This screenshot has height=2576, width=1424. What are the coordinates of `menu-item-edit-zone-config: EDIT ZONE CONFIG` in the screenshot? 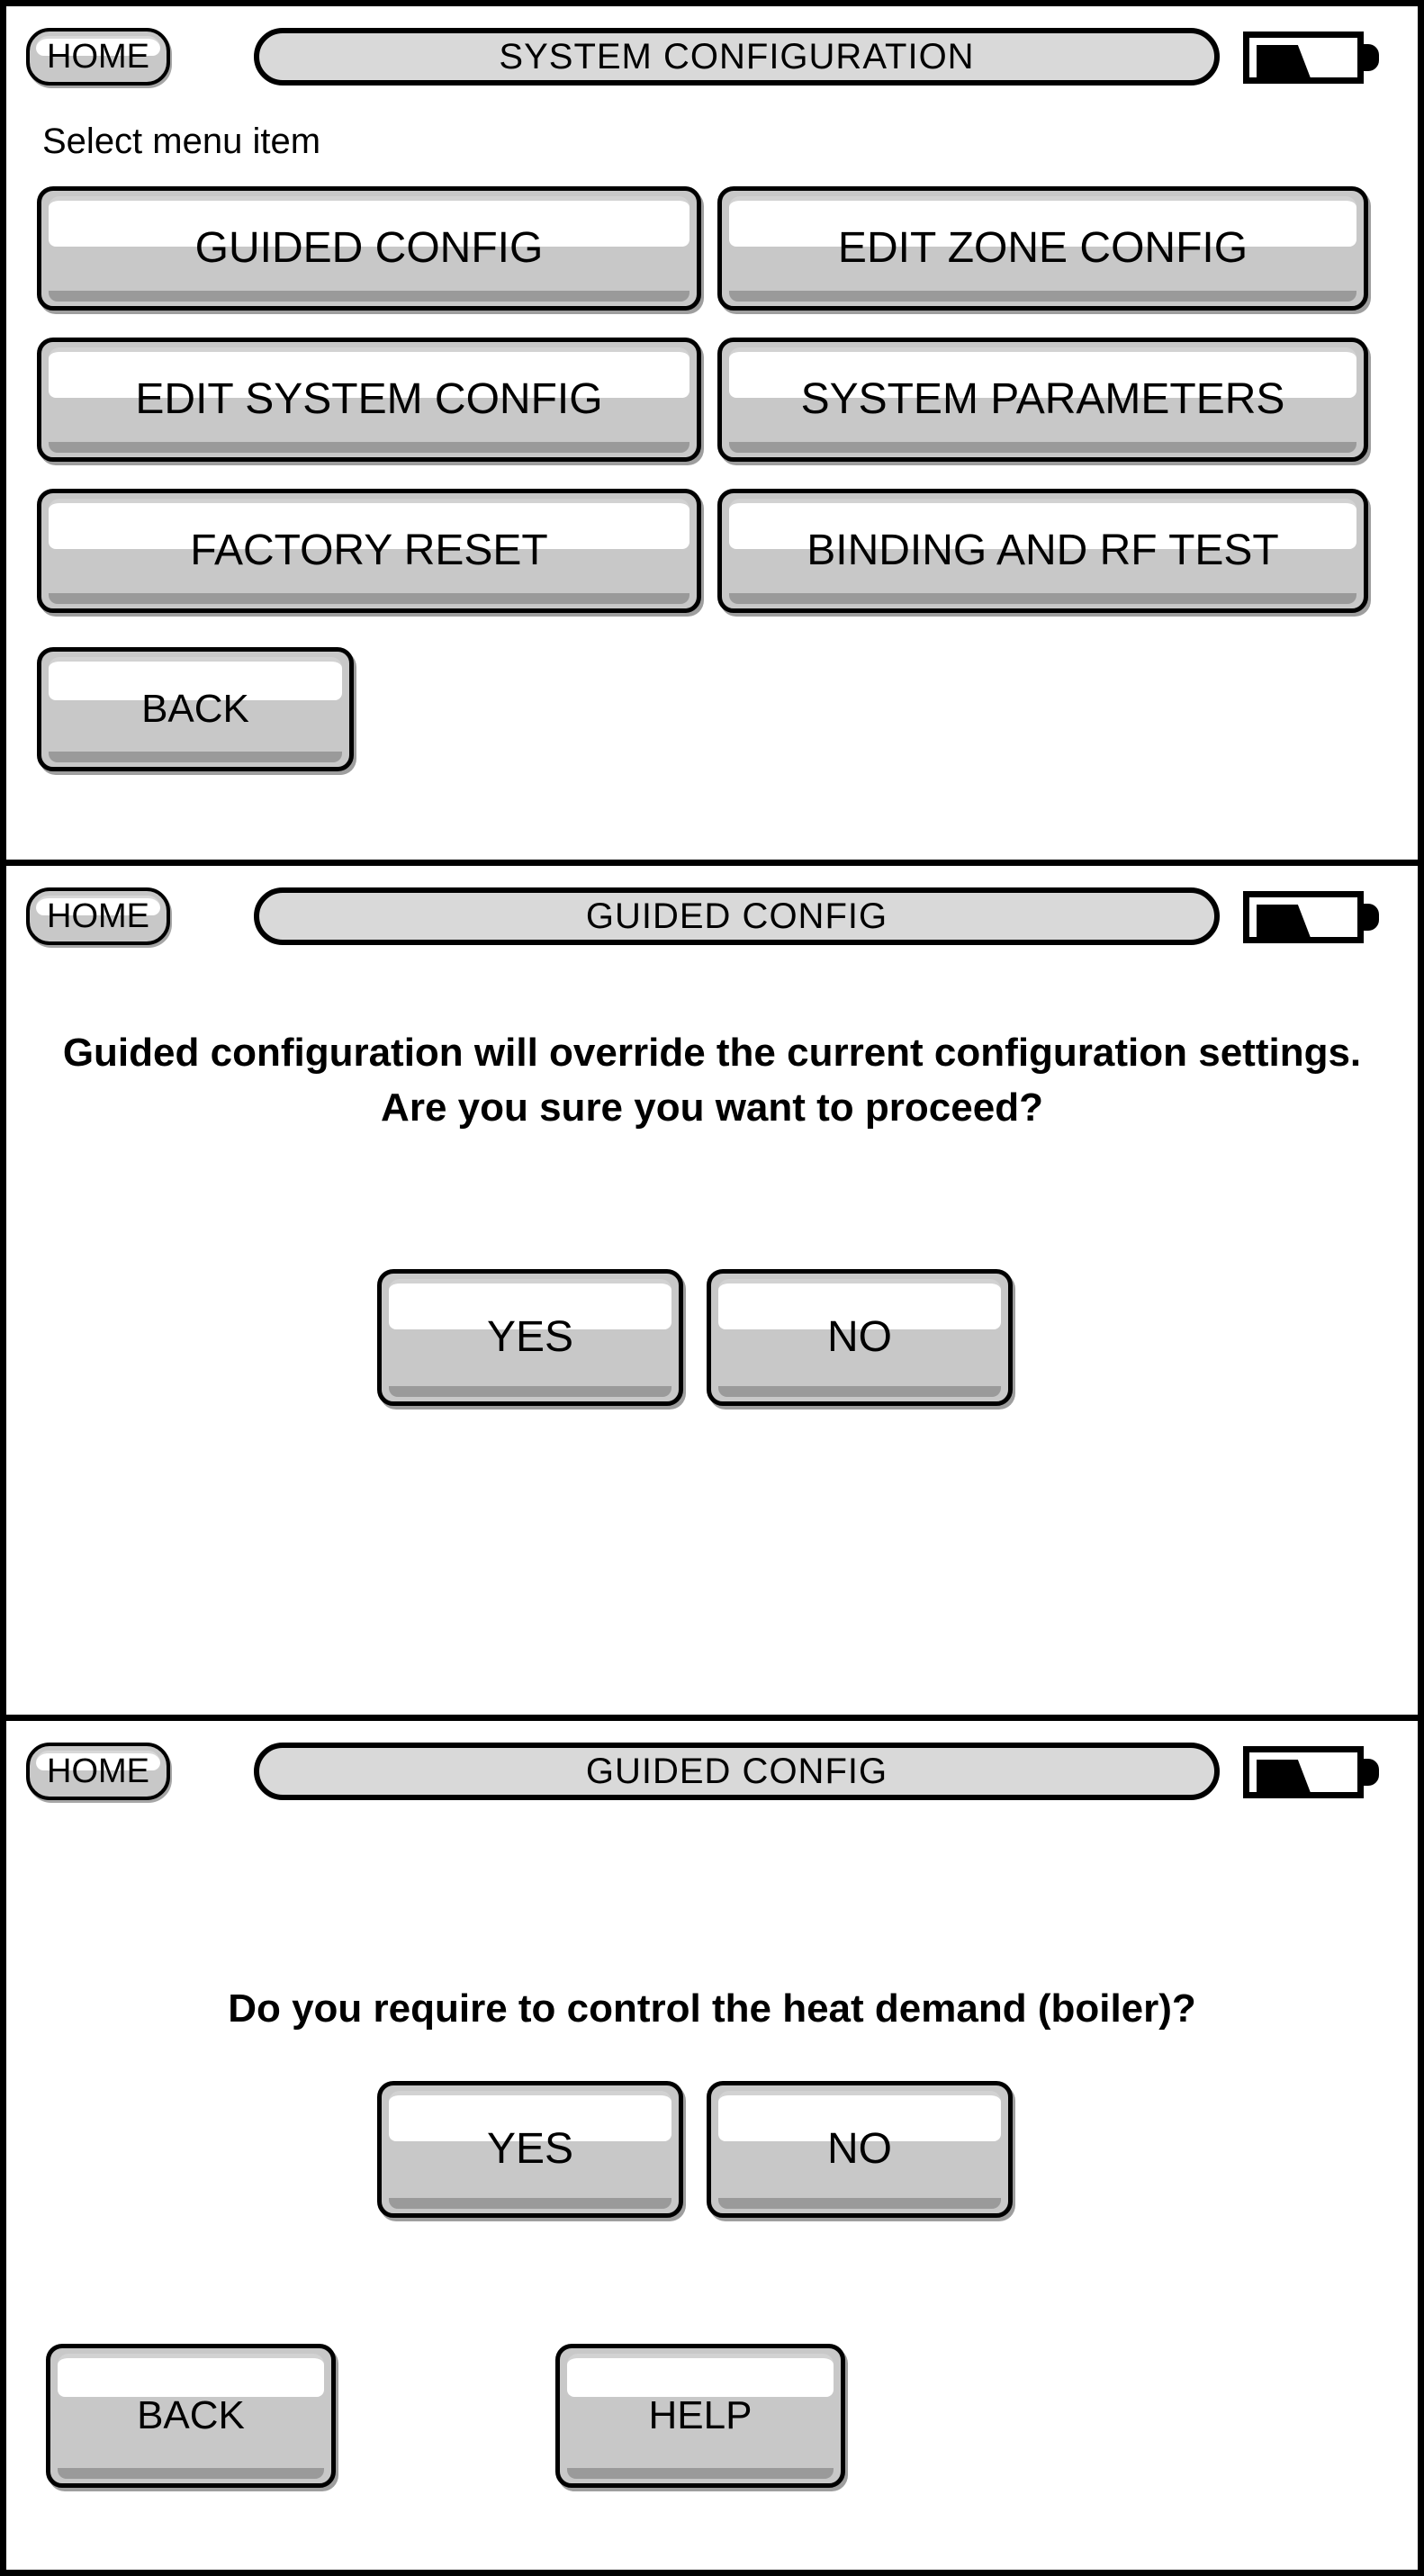 It's located at (1042, 248).